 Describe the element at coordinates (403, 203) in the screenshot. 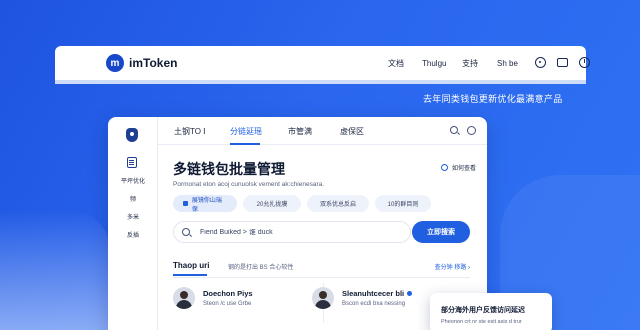

I see `filter-chip: 10的群目则` at that location.